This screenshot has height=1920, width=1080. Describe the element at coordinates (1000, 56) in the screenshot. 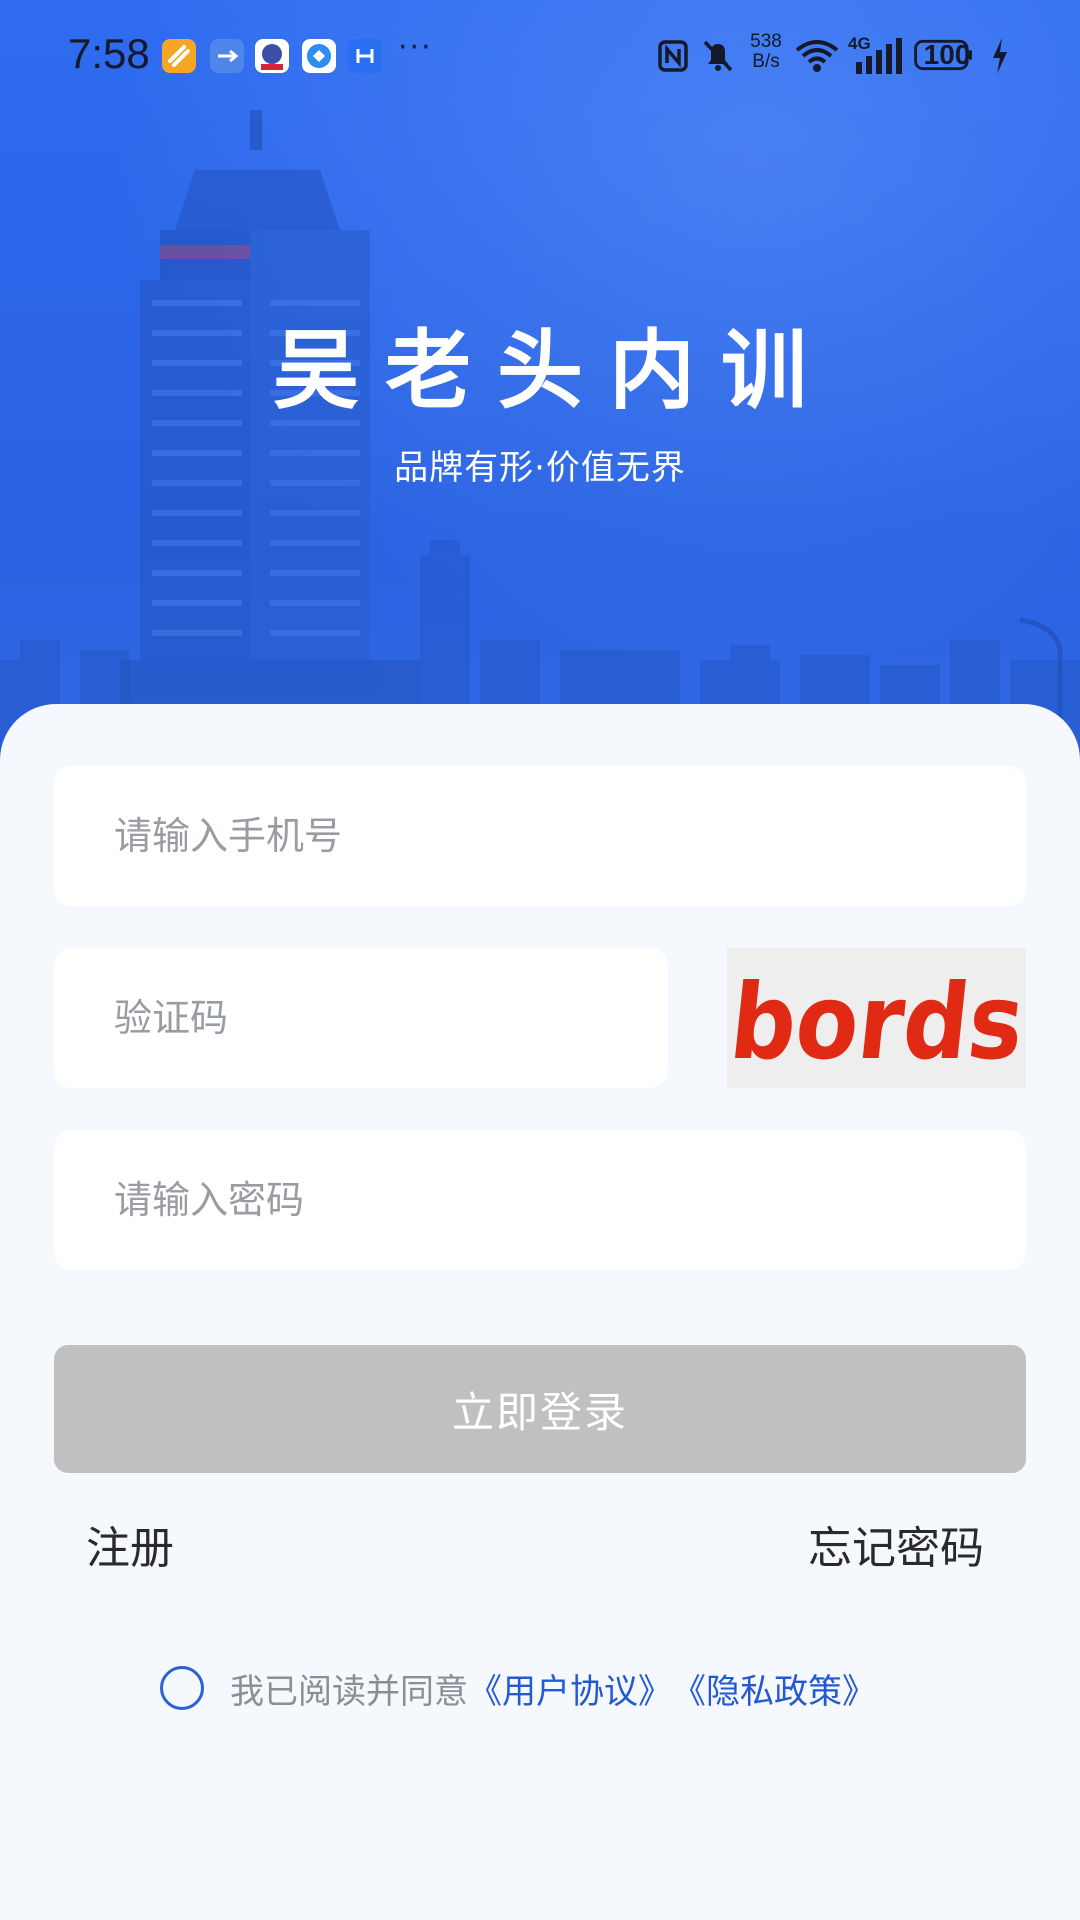

I see `charging-icon` at that location.